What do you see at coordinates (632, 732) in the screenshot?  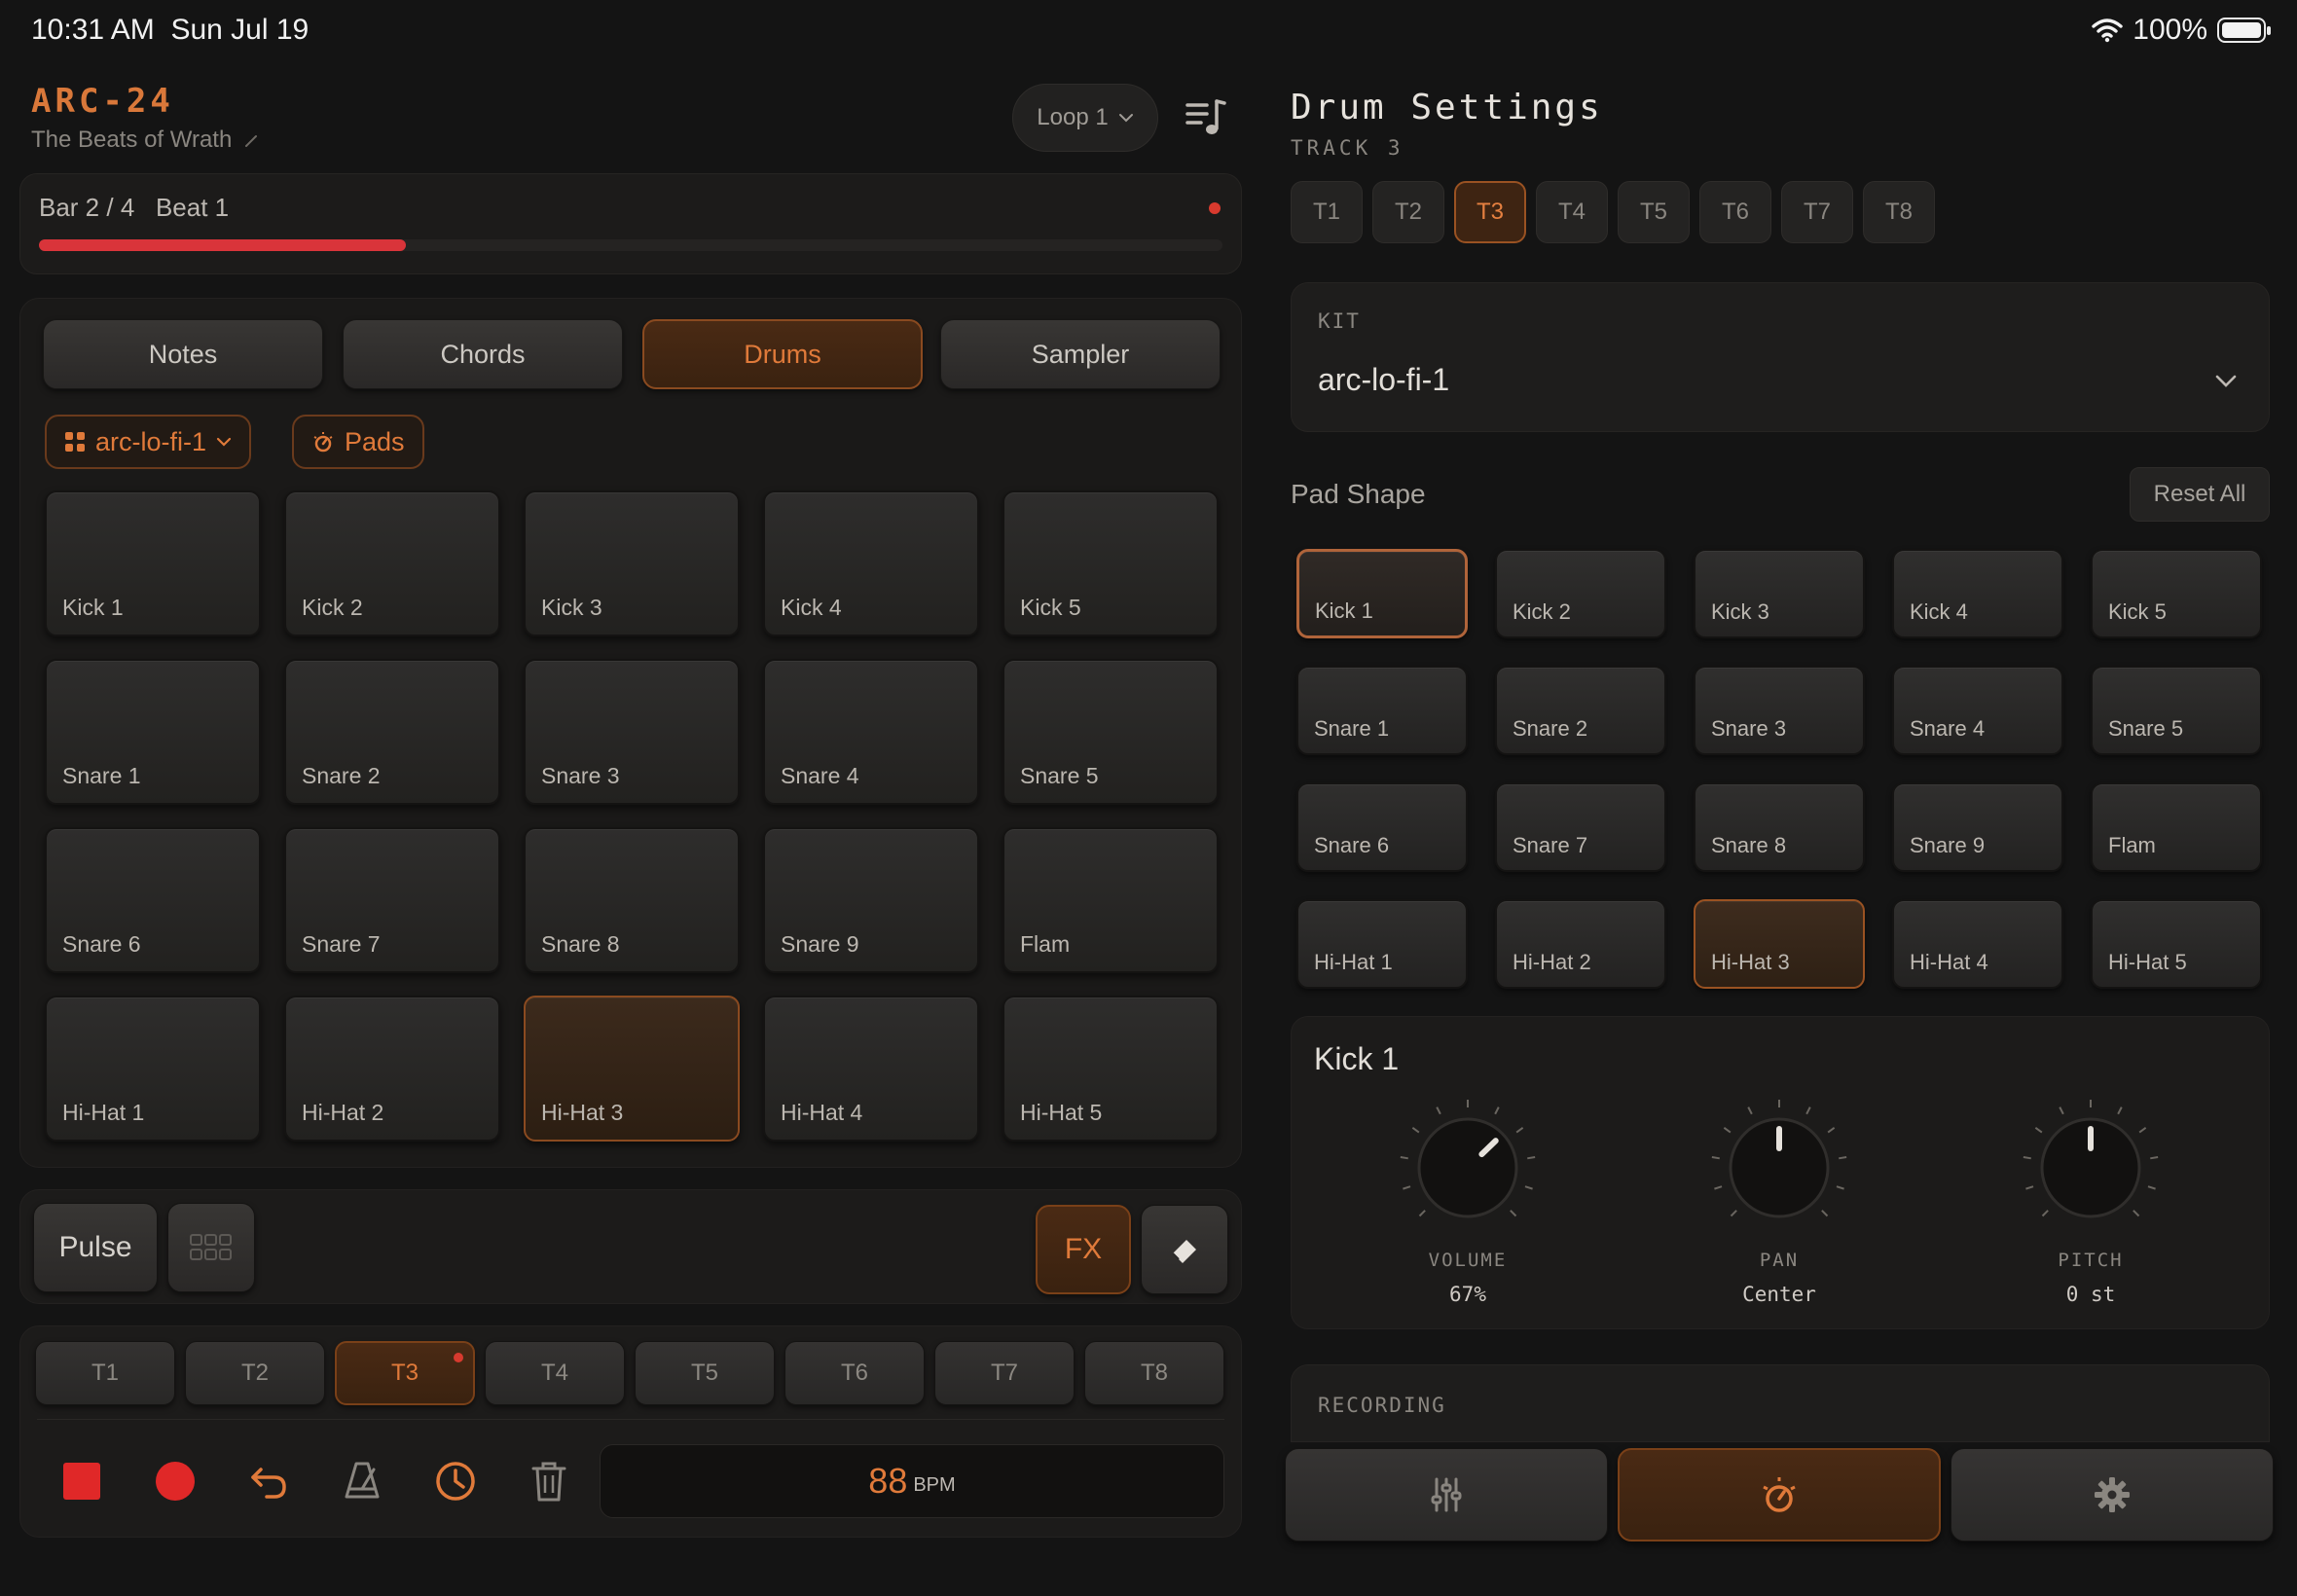 I see `drum-pad-snare-3: Snare 3` at bounding box center [632, 732].